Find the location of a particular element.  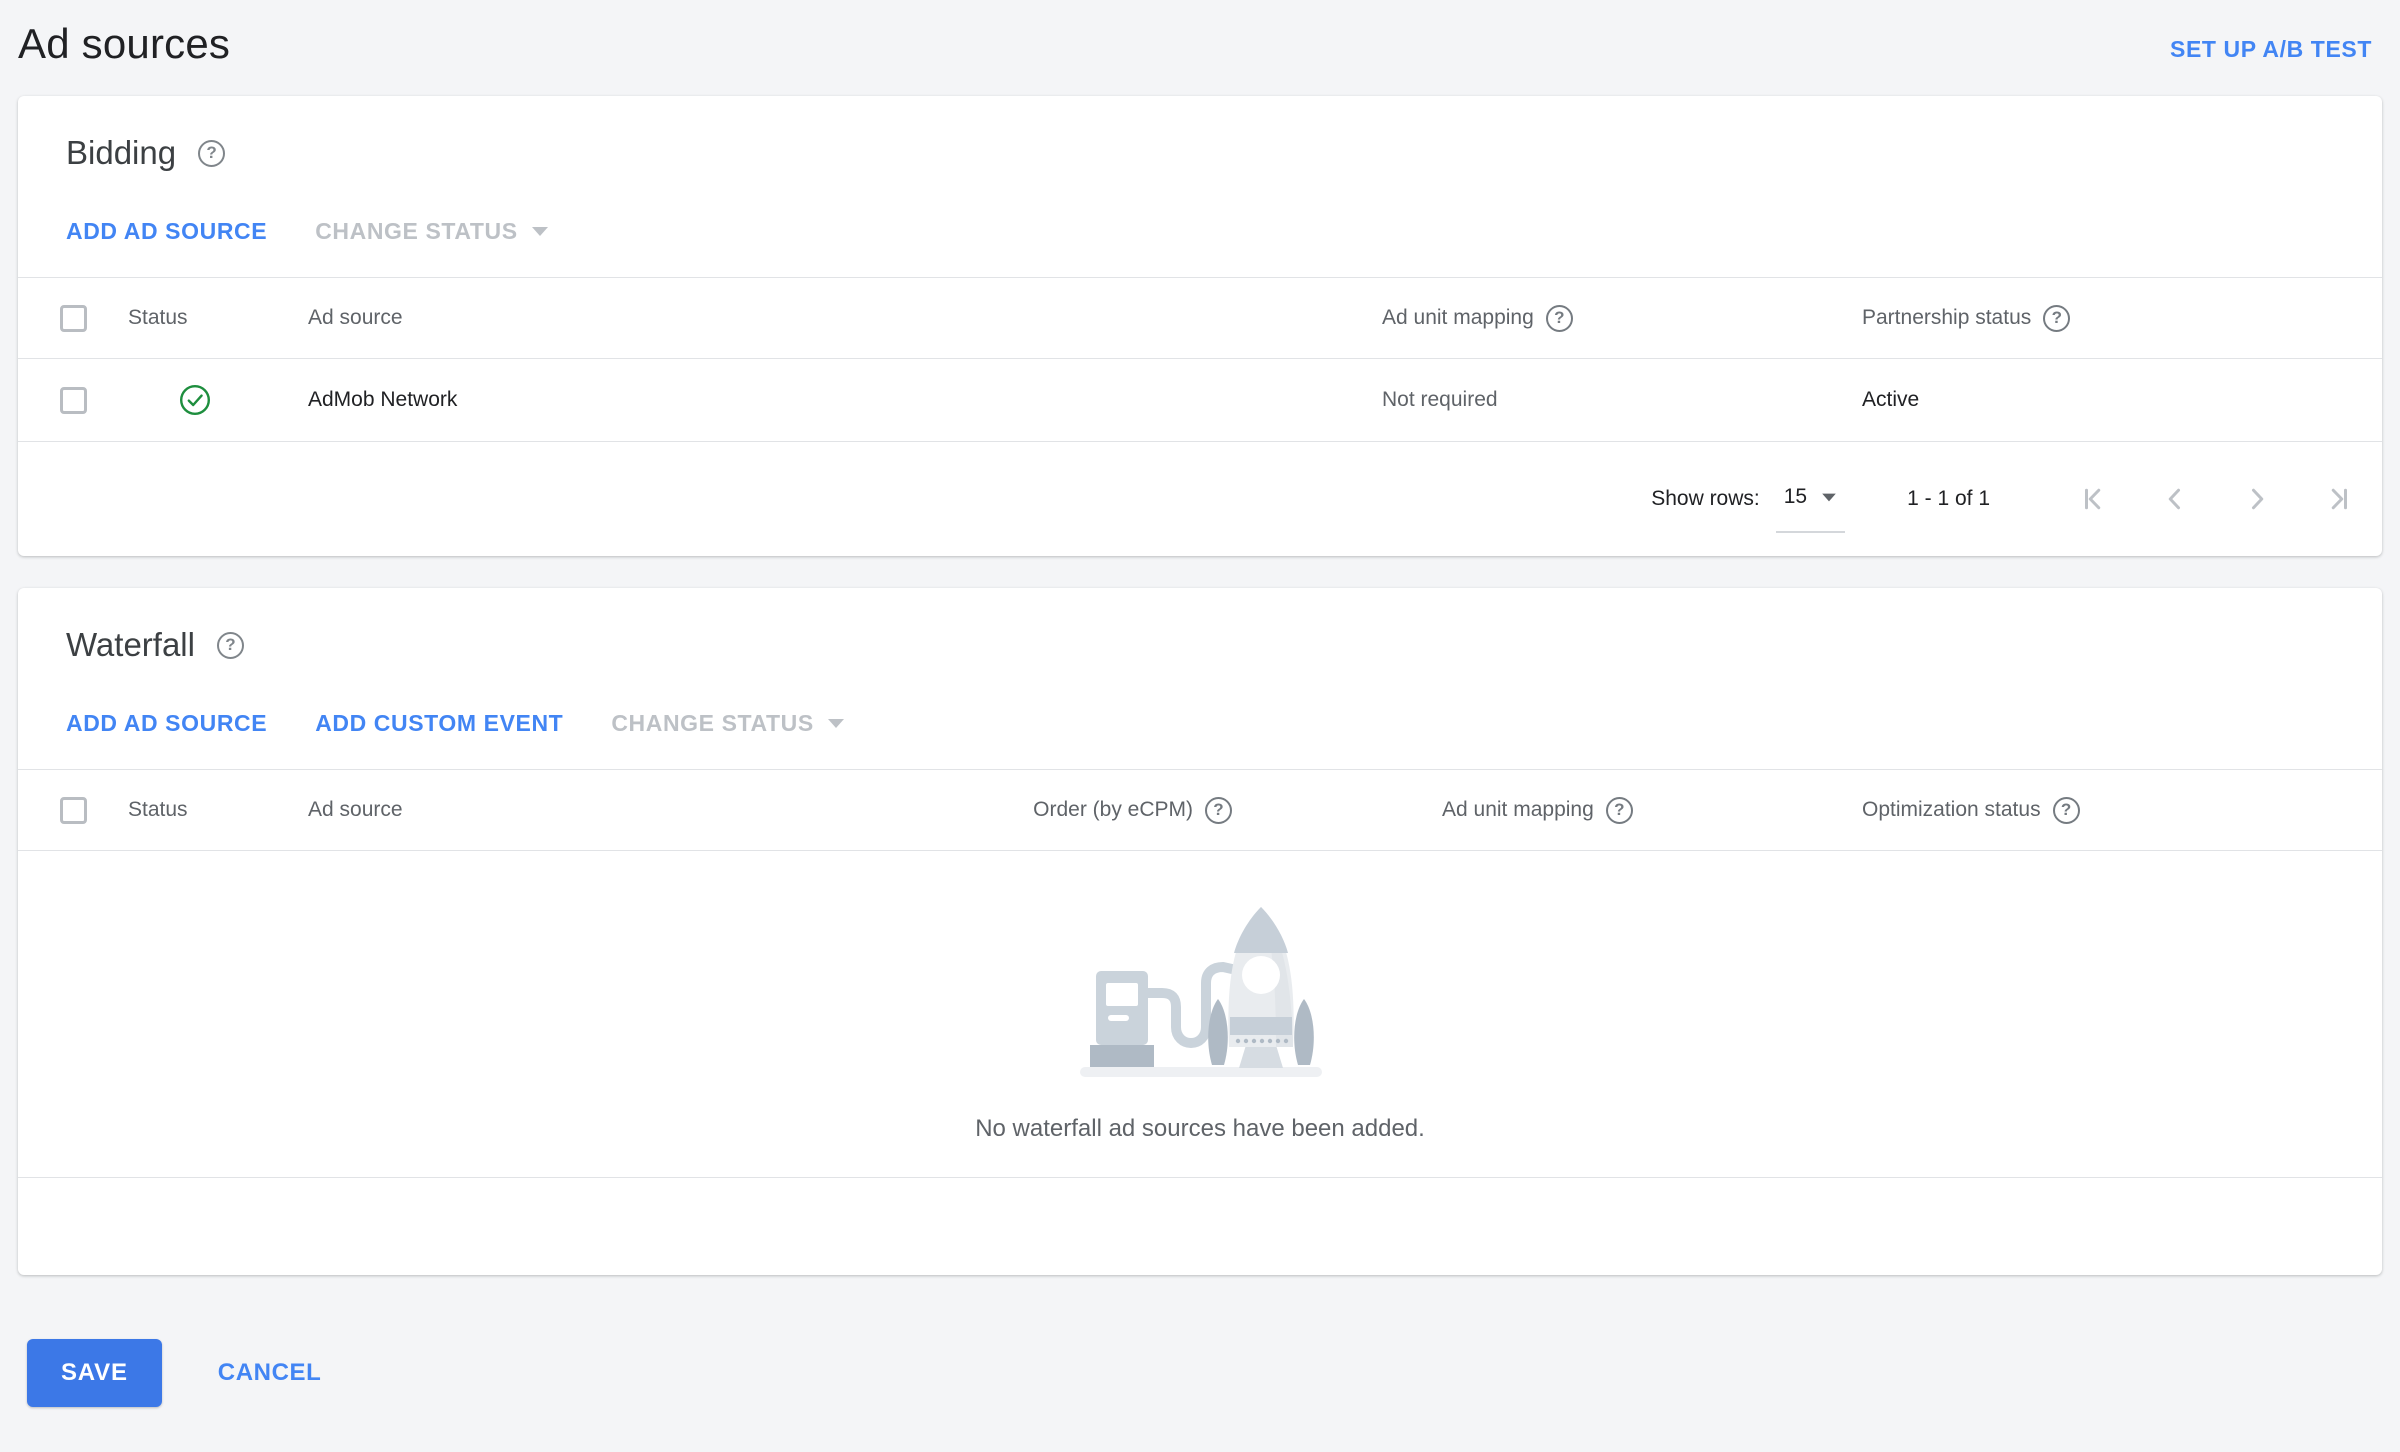

status-enabled-check-icon is located at coordinates (195, 400).